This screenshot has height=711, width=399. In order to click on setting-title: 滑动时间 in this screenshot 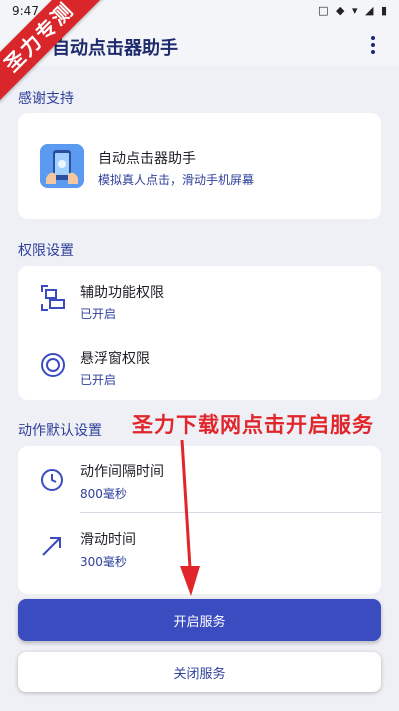, I will do `click(108, 540)`.